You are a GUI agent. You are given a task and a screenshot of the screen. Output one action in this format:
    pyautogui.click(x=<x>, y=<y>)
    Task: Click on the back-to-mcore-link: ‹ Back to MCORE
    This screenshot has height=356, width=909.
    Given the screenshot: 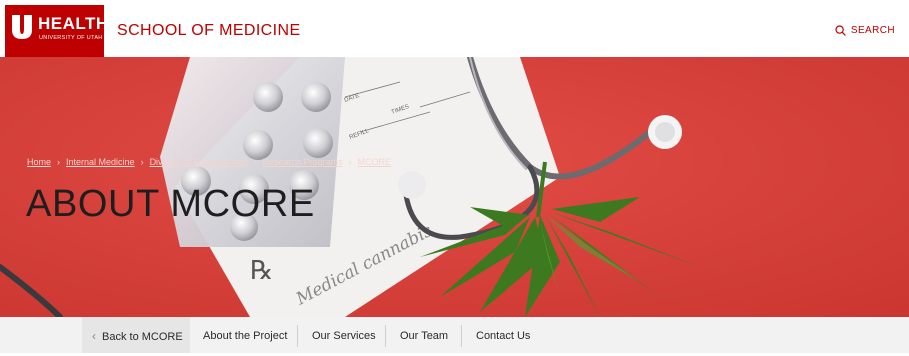 What is the action you would take?
    pyautogui.click(x=136, y=335)
    